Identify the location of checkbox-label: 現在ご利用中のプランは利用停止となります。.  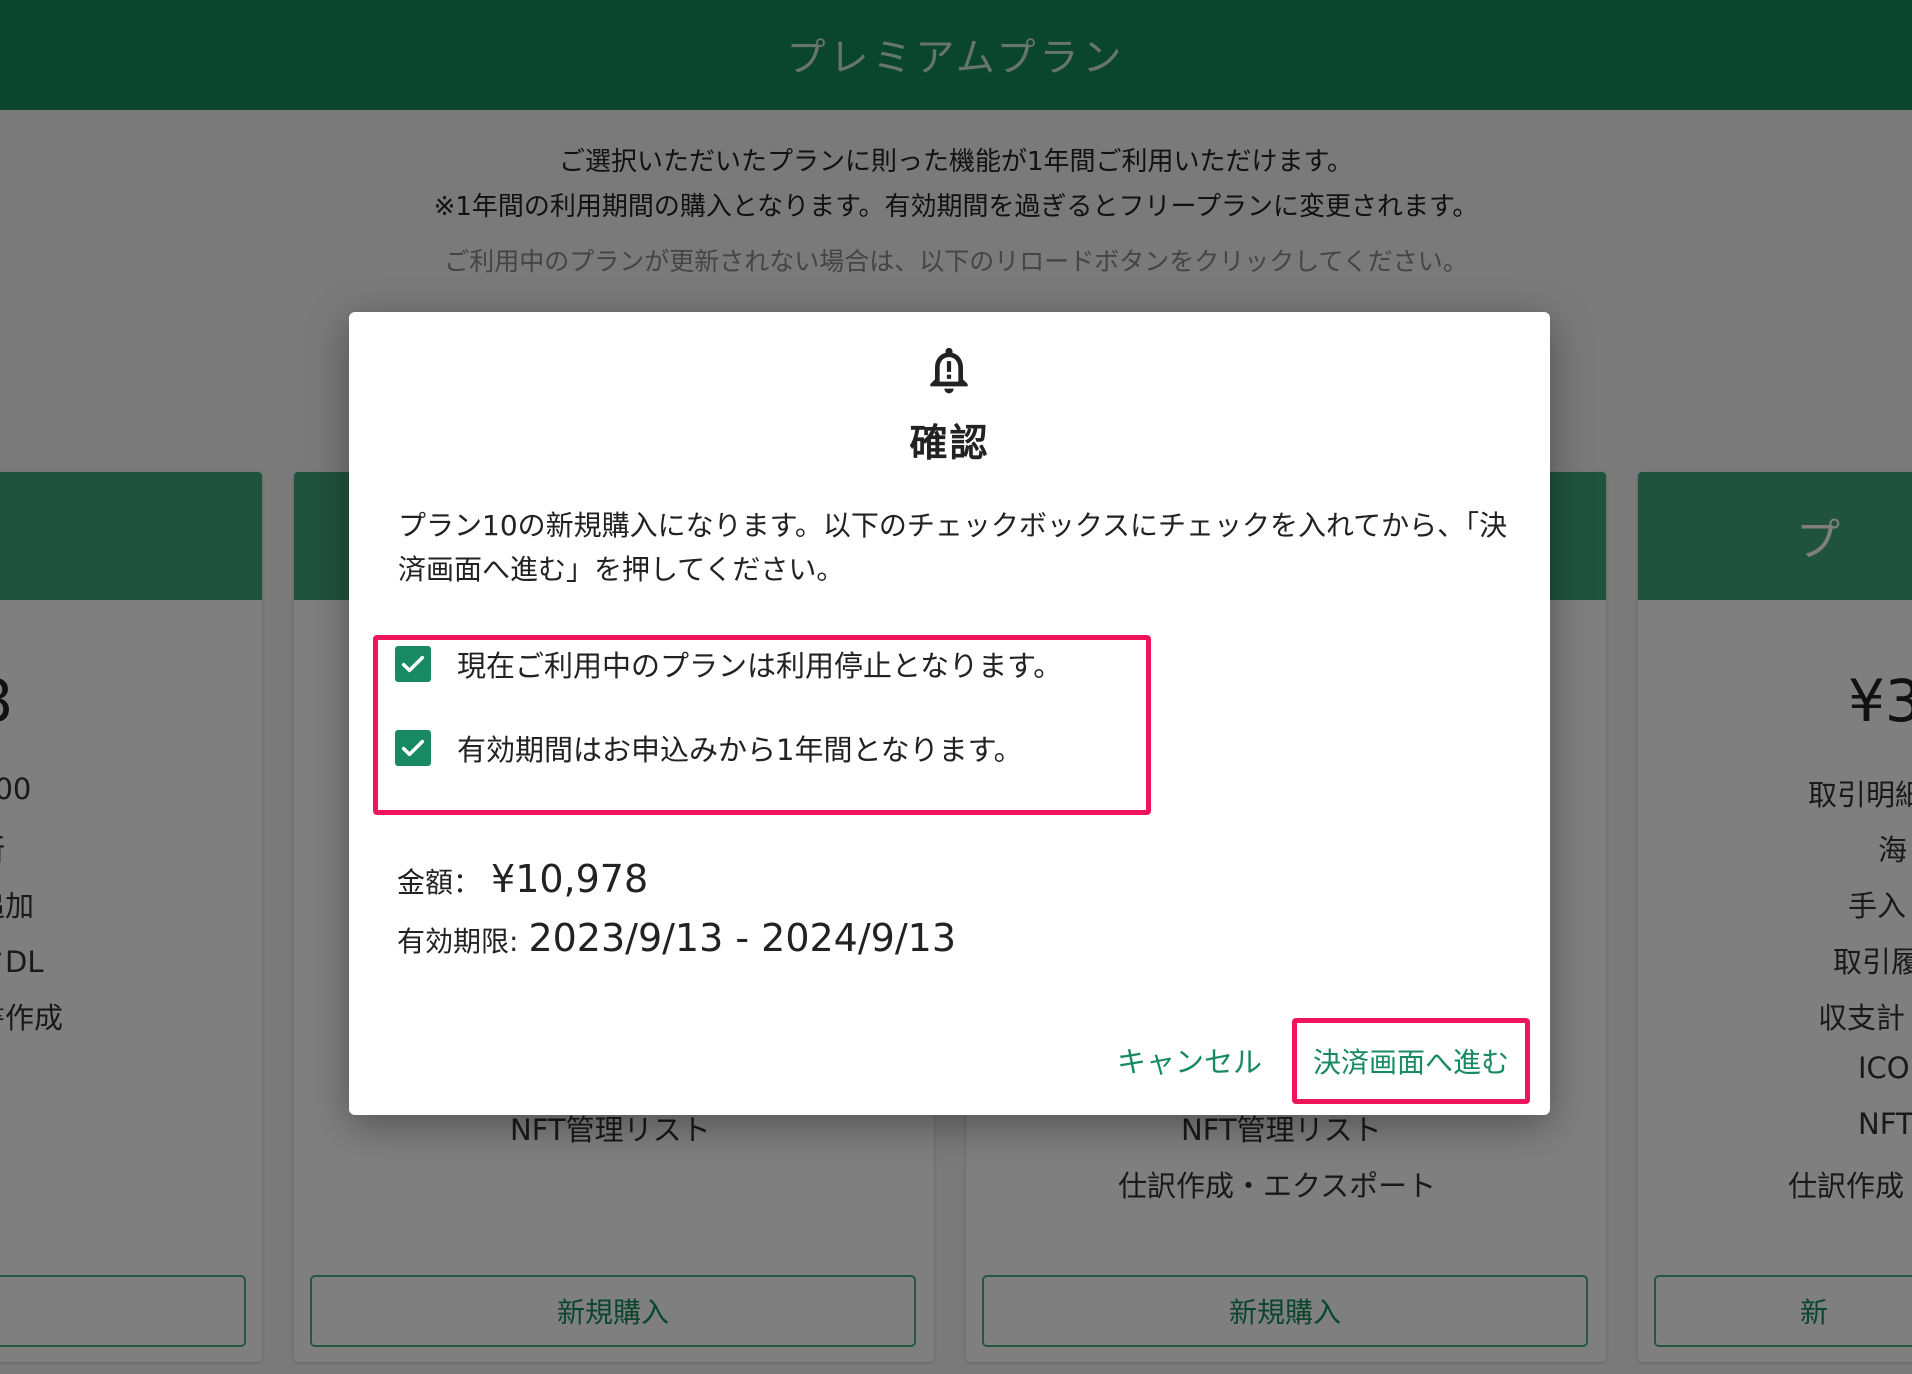
(759, 664).